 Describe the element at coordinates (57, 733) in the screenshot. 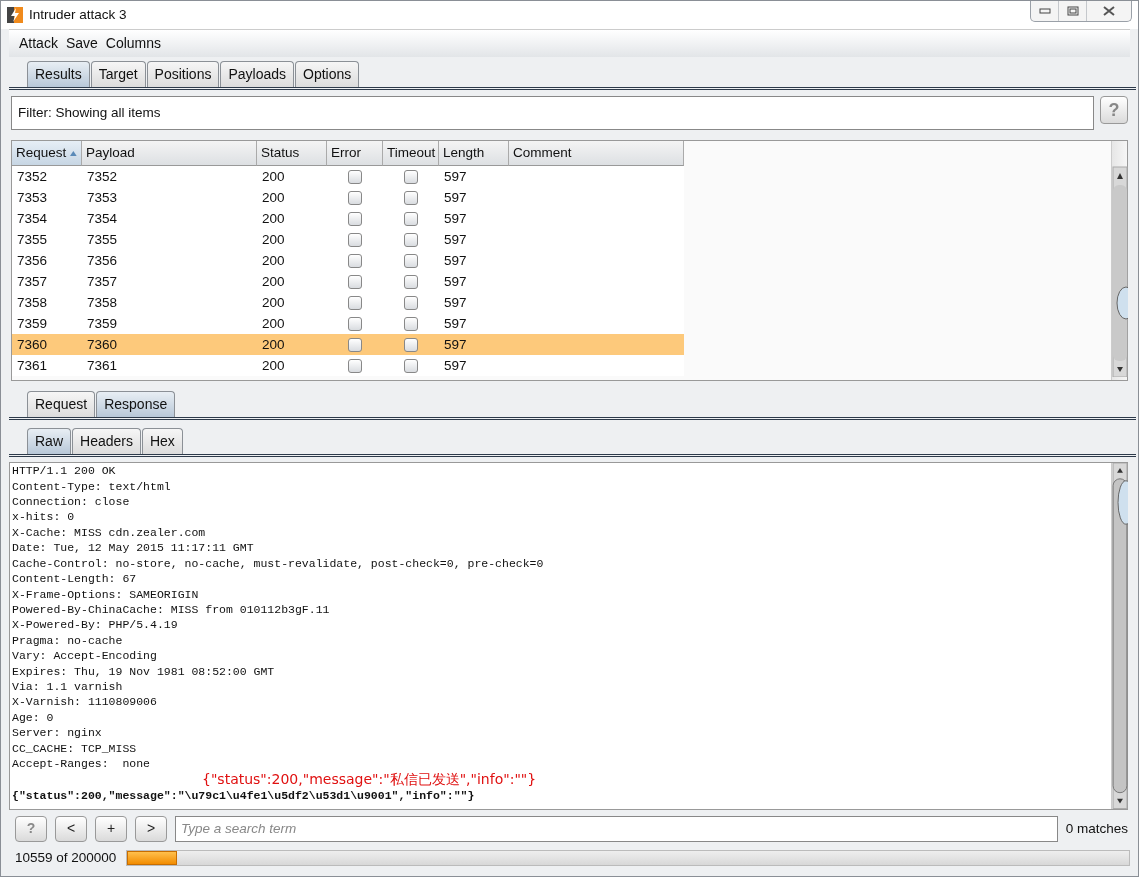

I see `response-line: Server: nginx` at that location.